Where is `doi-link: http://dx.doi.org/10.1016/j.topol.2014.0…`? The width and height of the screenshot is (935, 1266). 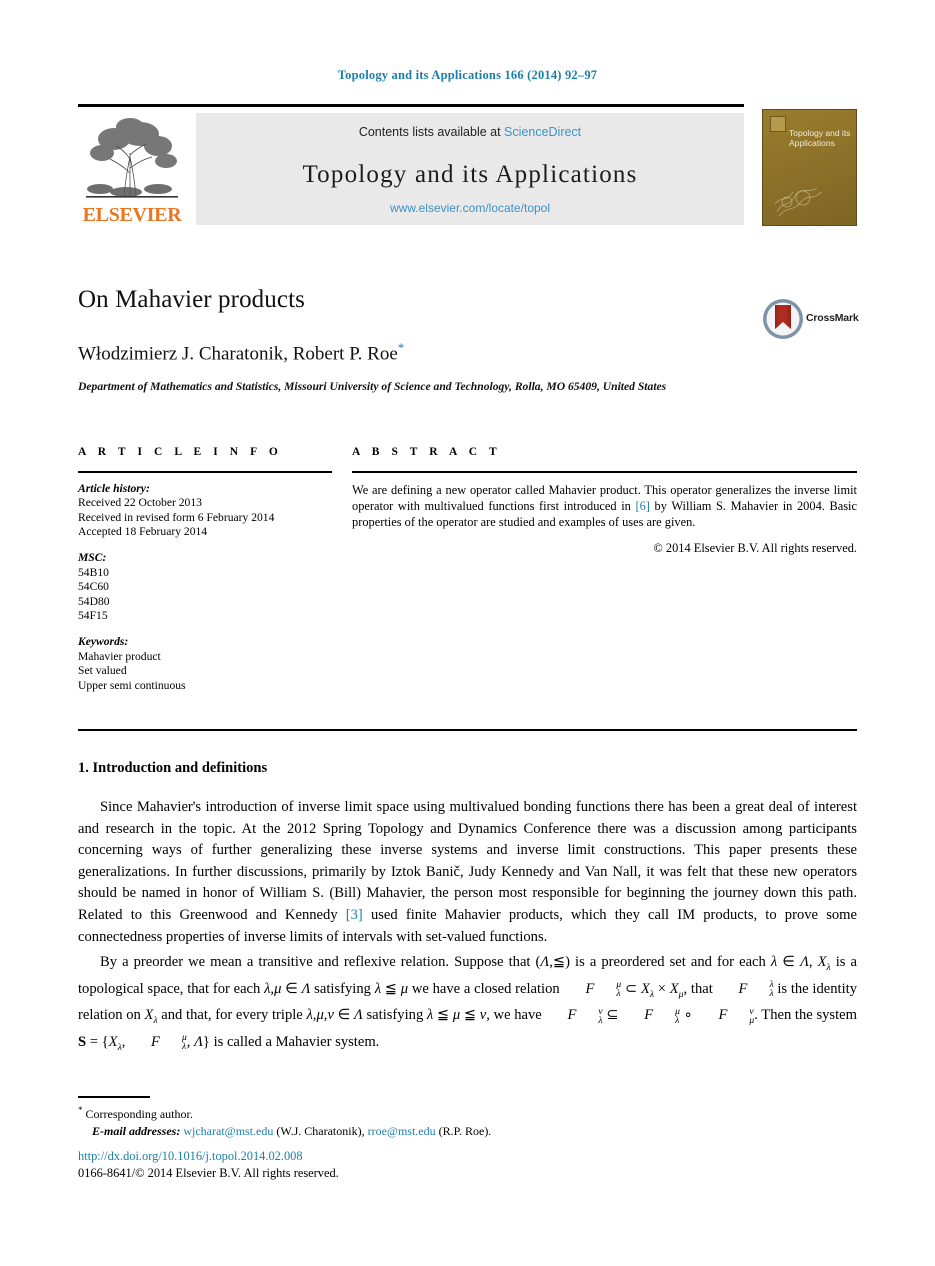 doi-link: http://dx.doi.org/10.1016/j.topol.2014.0… is located at coordinates (208, 1156).